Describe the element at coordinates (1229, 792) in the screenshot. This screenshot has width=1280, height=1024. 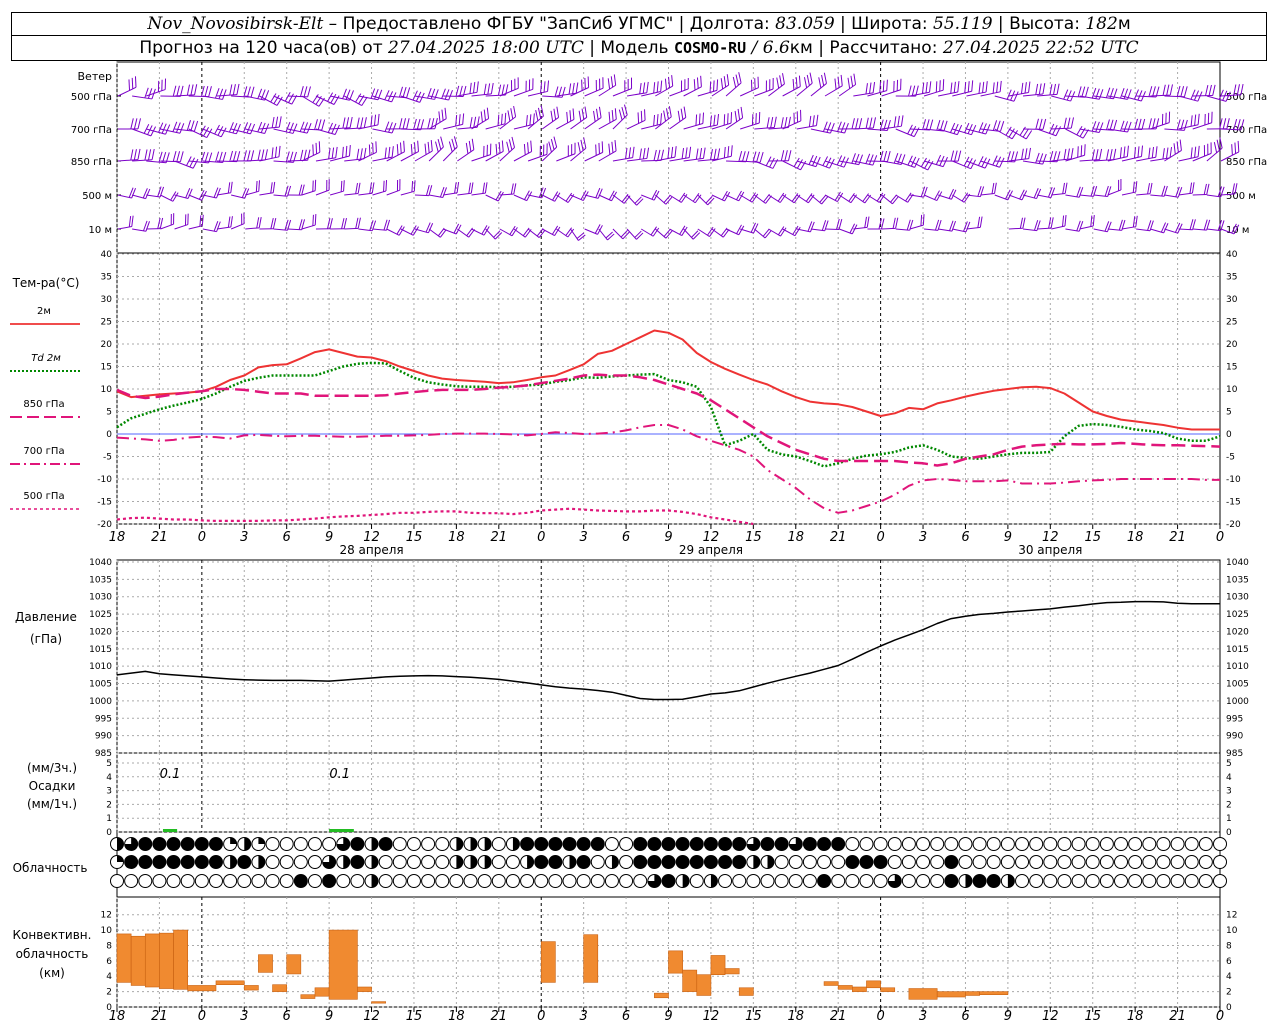
I see `precip-tick-label-right: 3` at that location.